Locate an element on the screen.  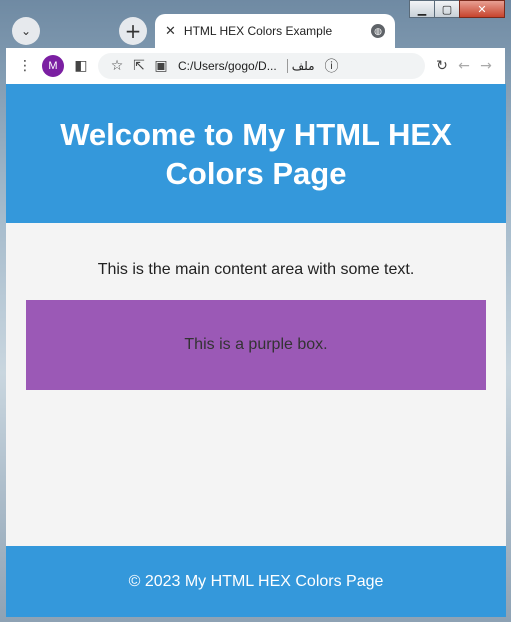
chevron-down-icon: ⌄ is located at coordinates (26, 31).